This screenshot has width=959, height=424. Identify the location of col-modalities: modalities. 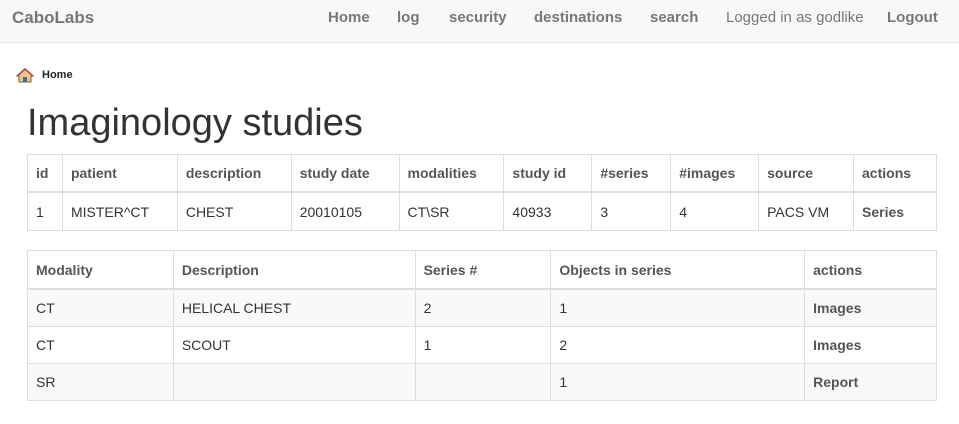
(451, 173).